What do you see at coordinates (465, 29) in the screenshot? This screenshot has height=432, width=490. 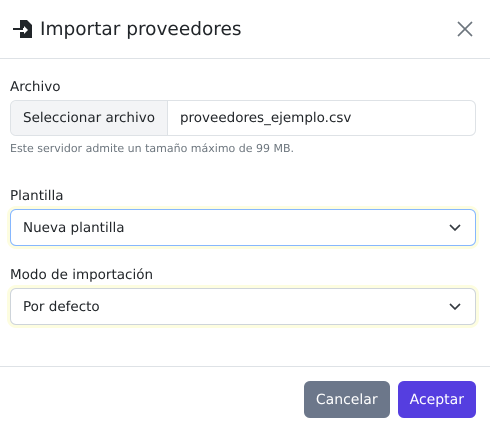 I see `close-button` at bounding box center [465, 29].